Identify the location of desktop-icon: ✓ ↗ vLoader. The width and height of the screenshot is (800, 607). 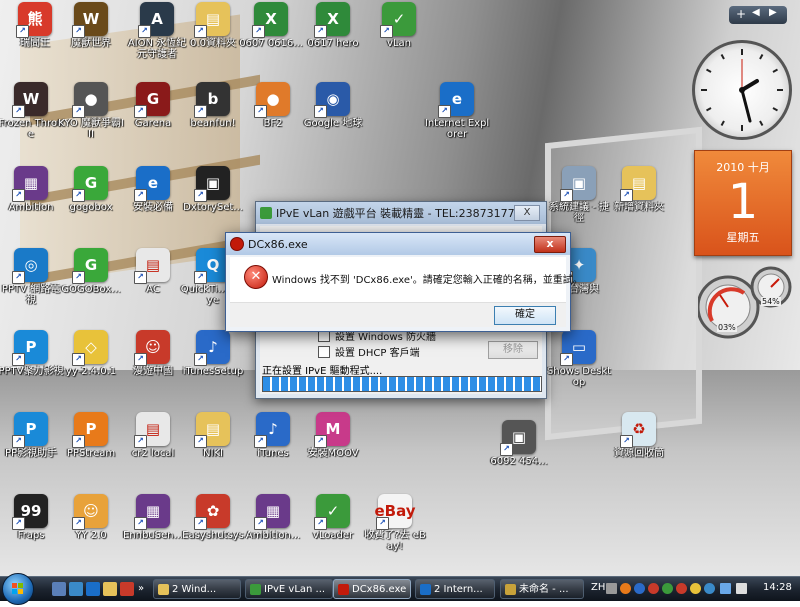
(333, 517).